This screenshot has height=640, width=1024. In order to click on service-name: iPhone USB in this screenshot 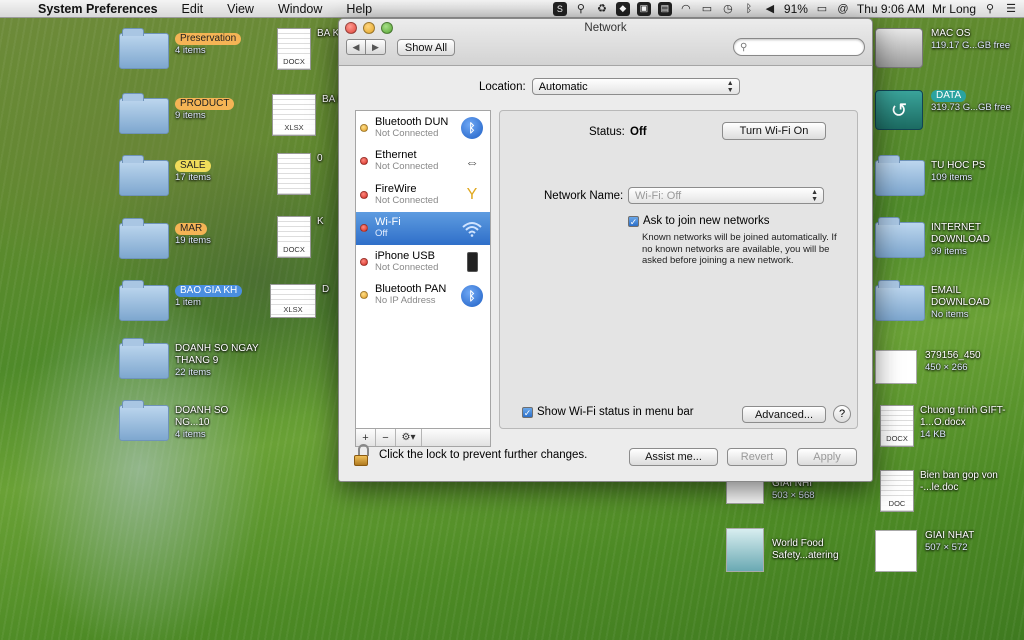, I will do `click(405, 255)`.